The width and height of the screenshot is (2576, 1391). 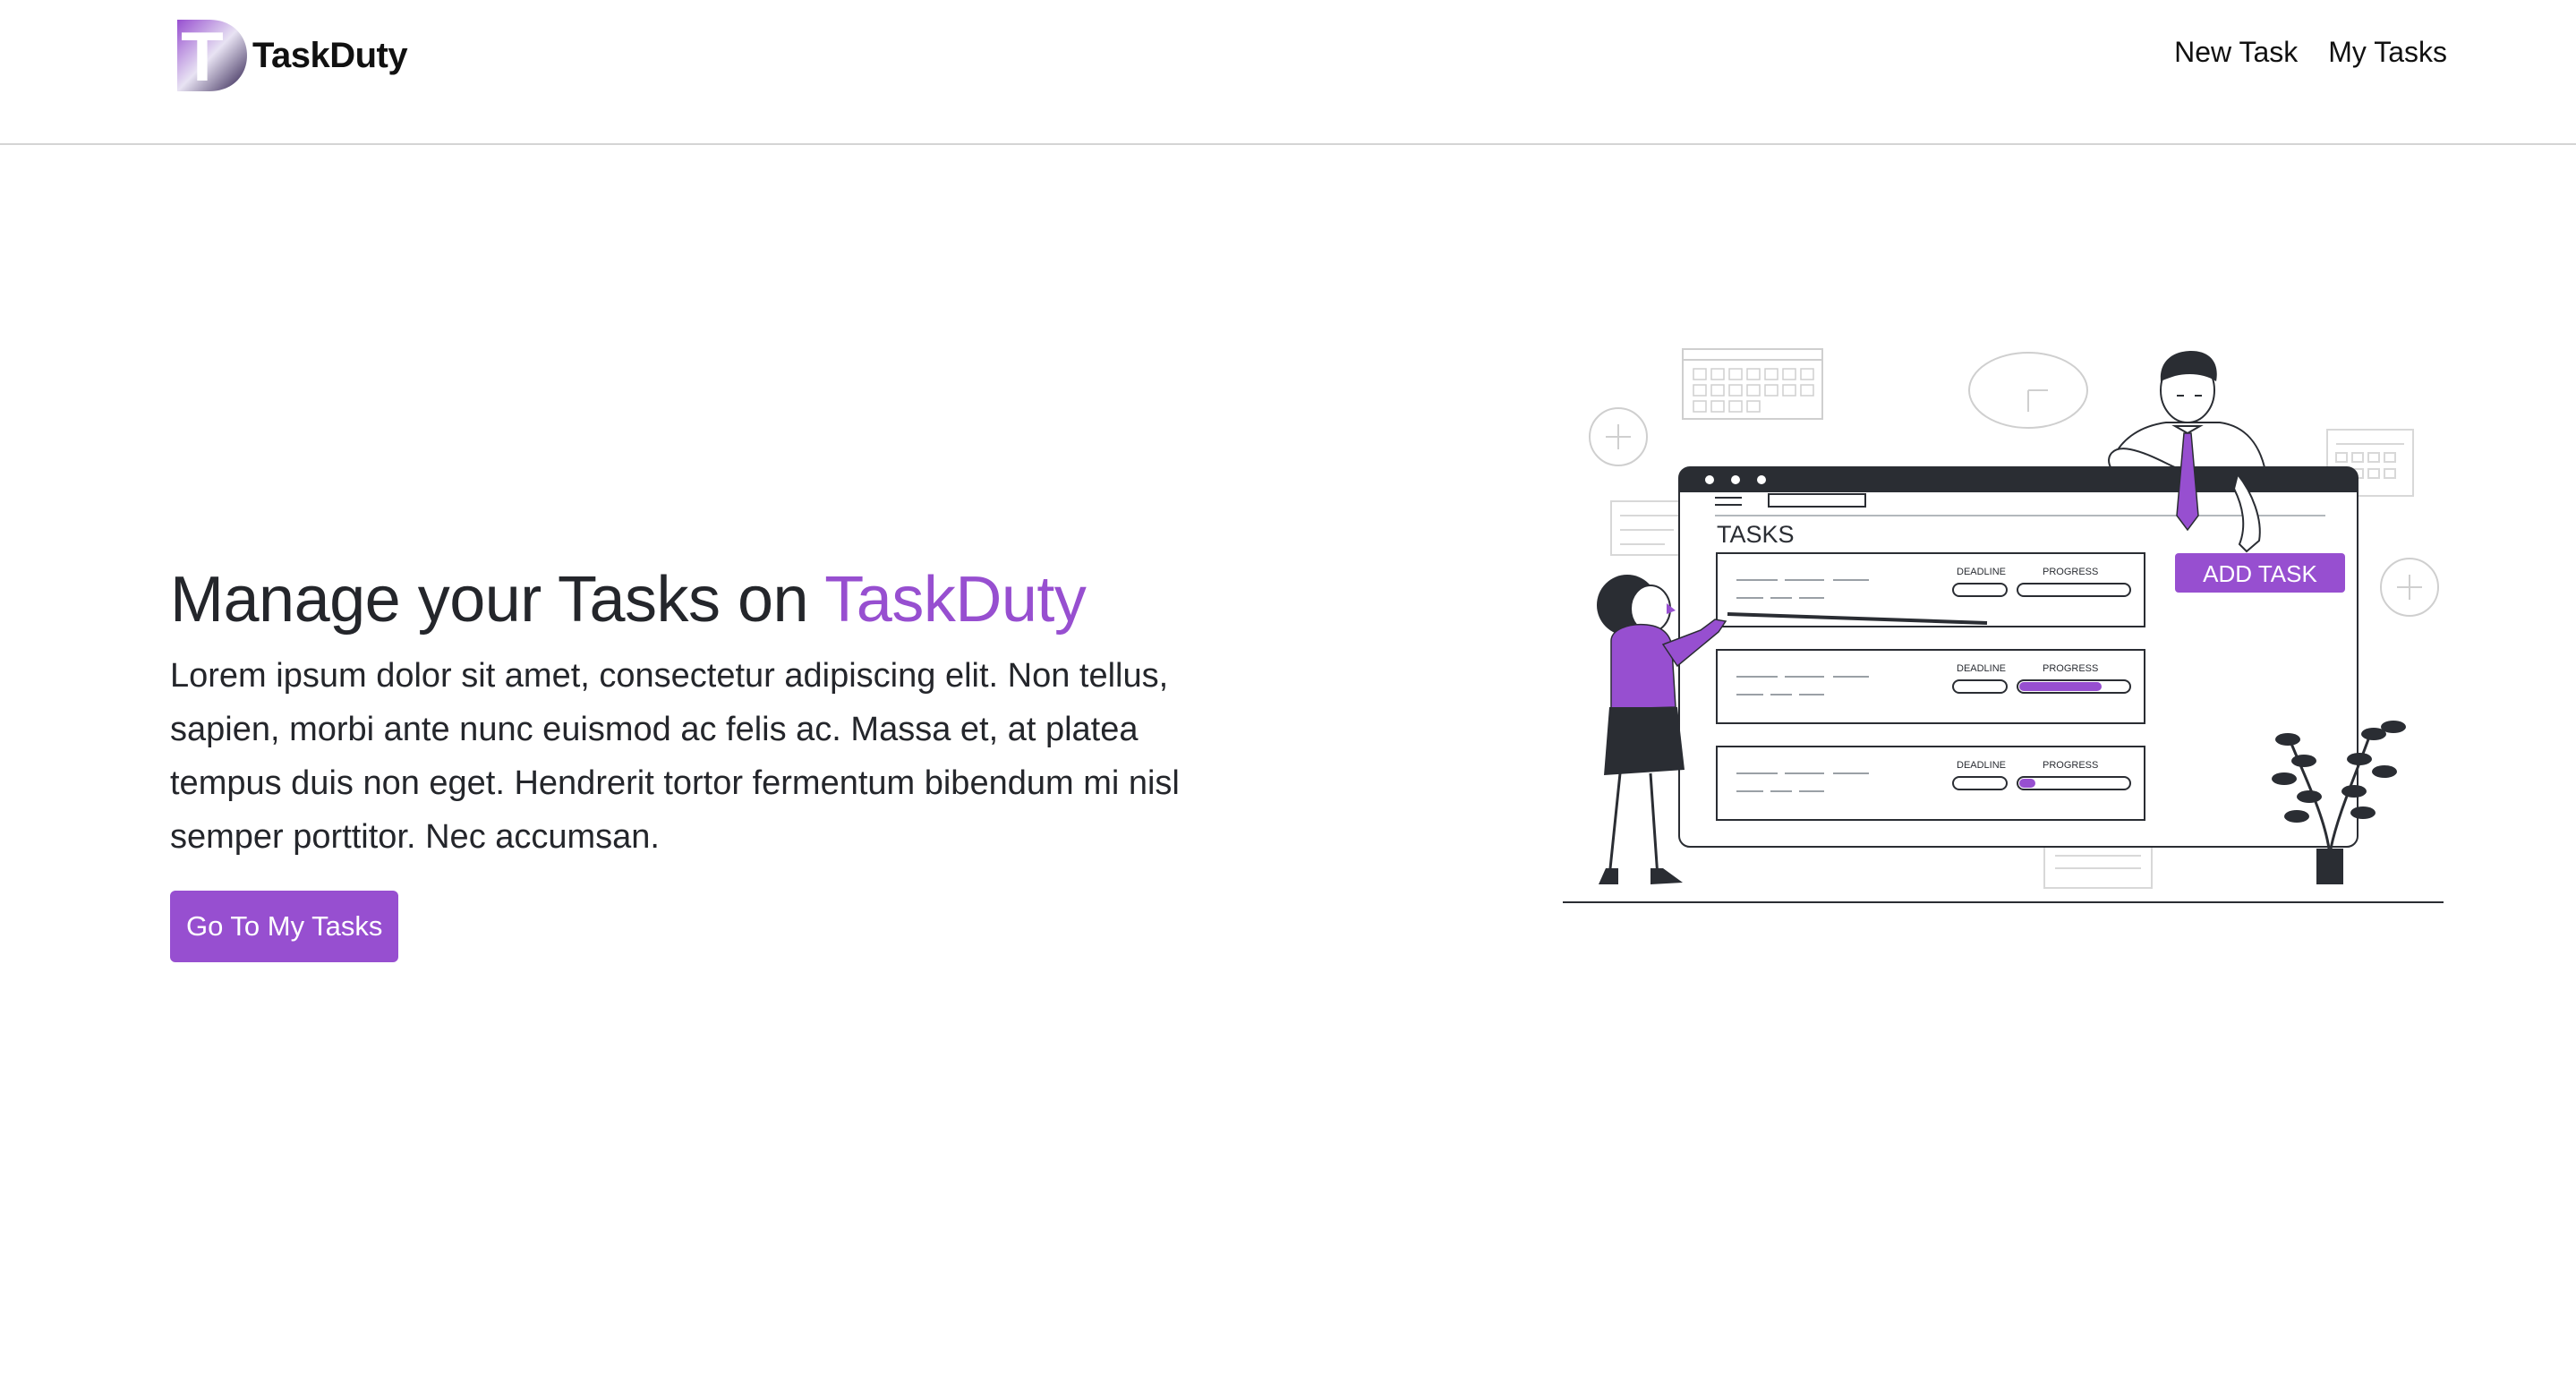 I want to click on logo-text: TaskDuty, so click(x=330, y=55).